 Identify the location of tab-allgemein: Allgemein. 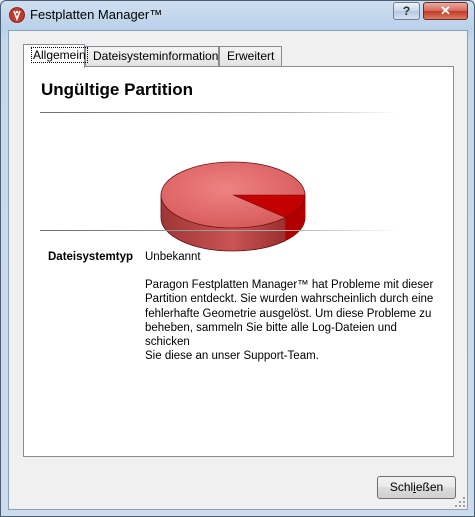
(55, 56).